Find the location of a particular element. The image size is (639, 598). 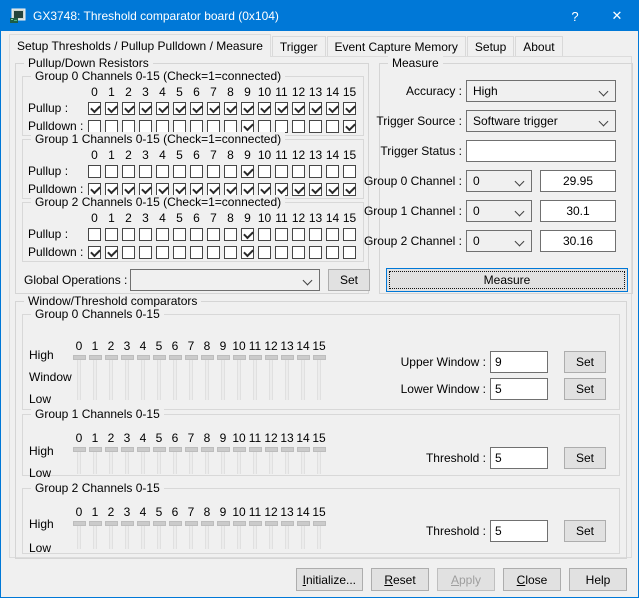

g1-pullup-ch15-checkbox is located at coordinates (349, 171).